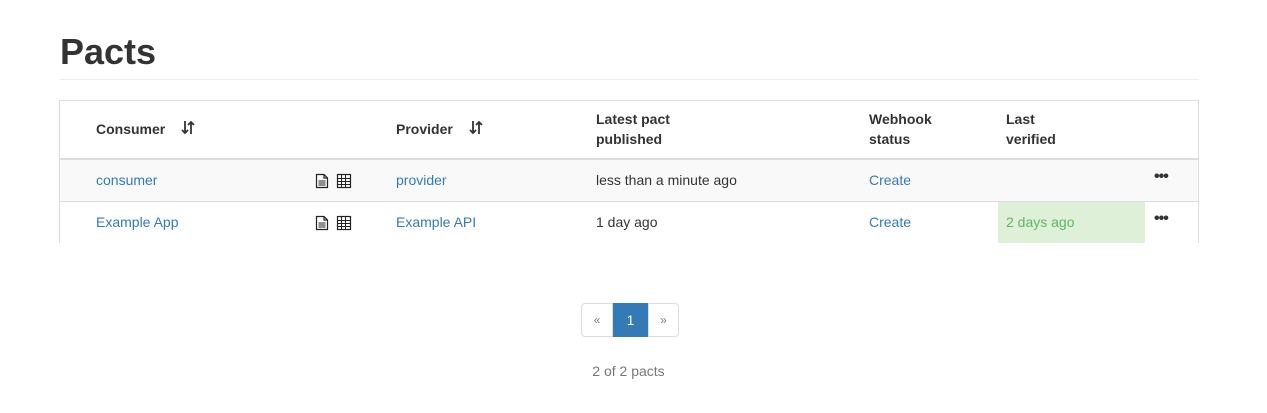 The height and width of the screenshot is (413, 1267). I want to click on pagination-next: », so click(663, 320).